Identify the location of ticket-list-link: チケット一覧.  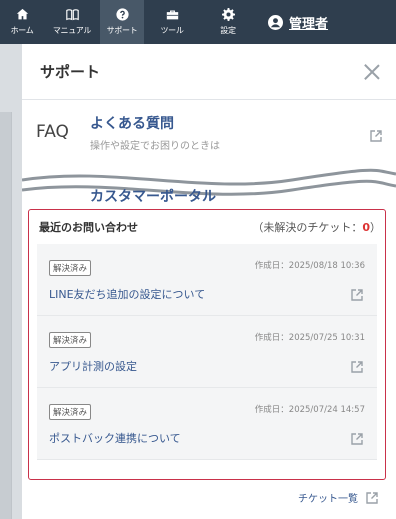
(338, 497).